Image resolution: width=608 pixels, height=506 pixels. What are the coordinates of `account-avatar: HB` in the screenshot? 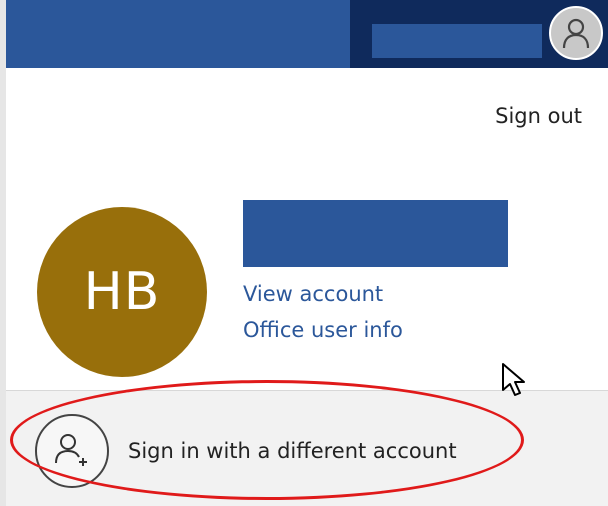 It's located at (122, 292).